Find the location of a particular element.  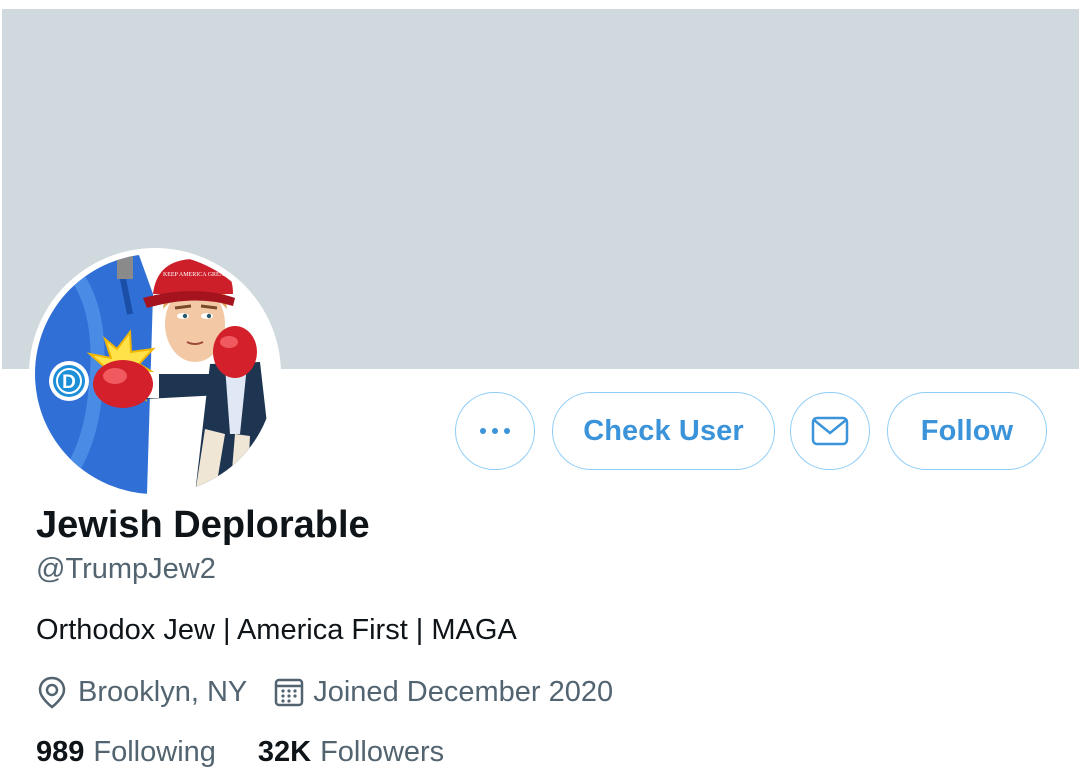

joined-item: Joined December 2020 is located at coordinates (443, 692).